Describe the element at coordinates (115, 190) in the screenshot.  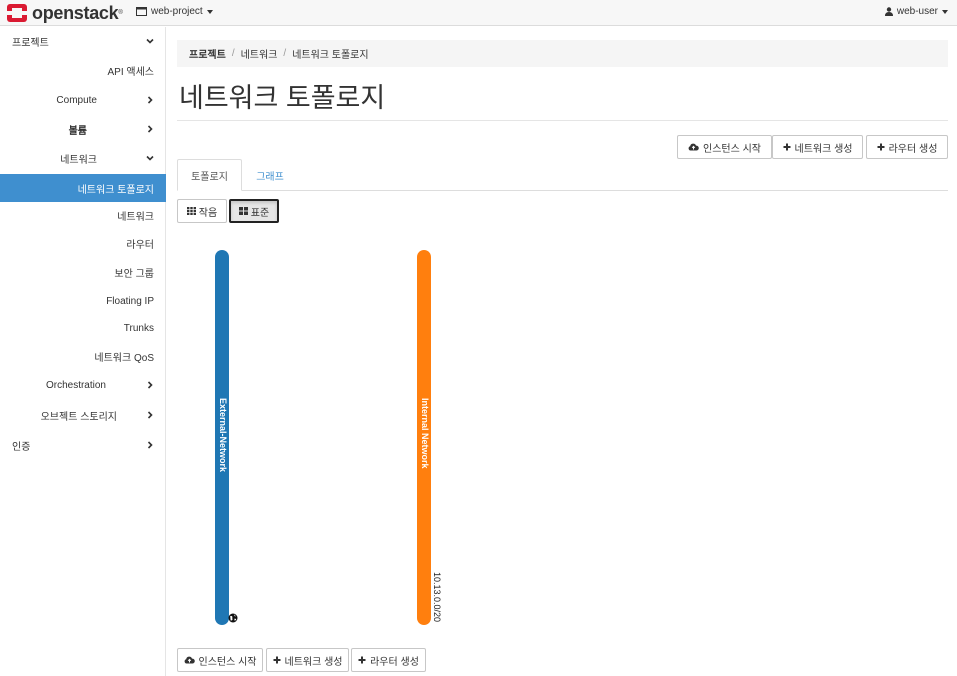
I see `sidebar-item-label: 네트워크 토폴로지` at that location.